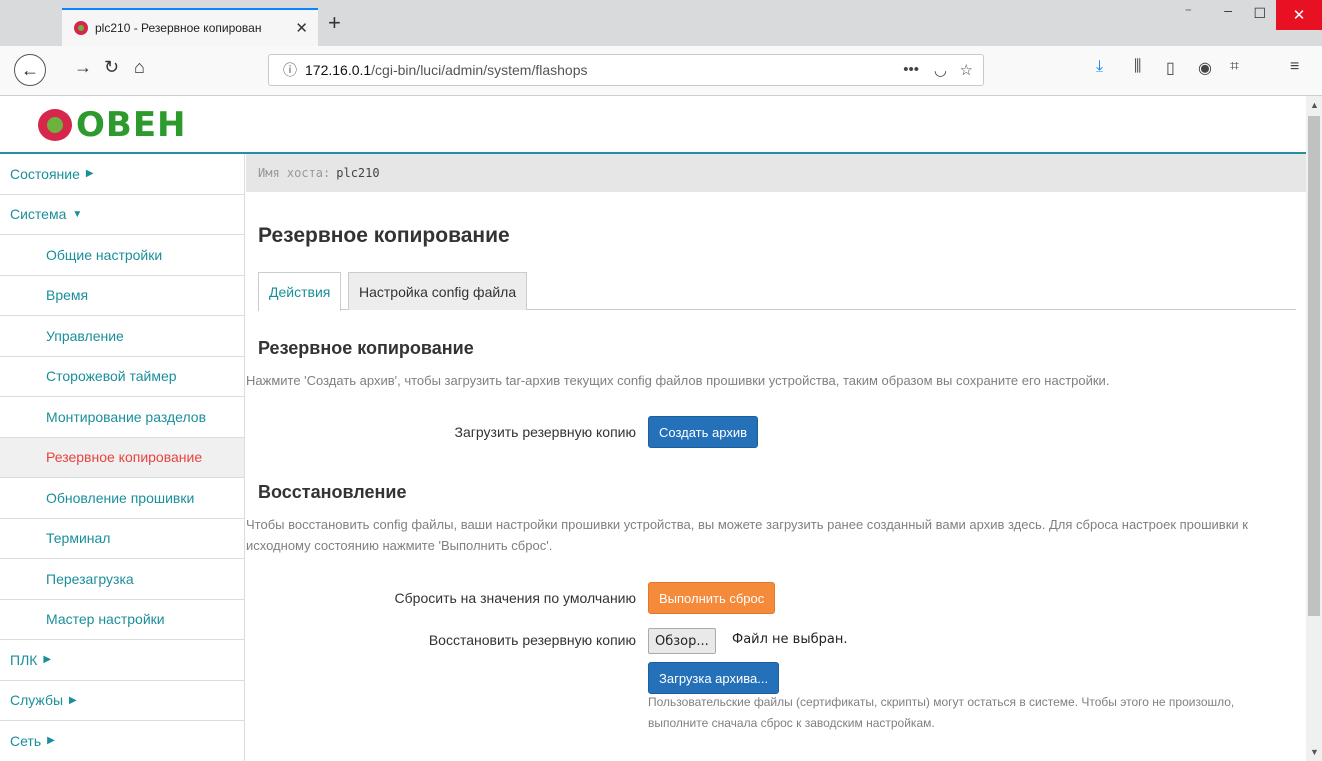 The height and width of the screenshot is (761, 1322). Describe the element at coordinates (1205, 68) in the screenshot. I see `account-icon: ◉` at that location.